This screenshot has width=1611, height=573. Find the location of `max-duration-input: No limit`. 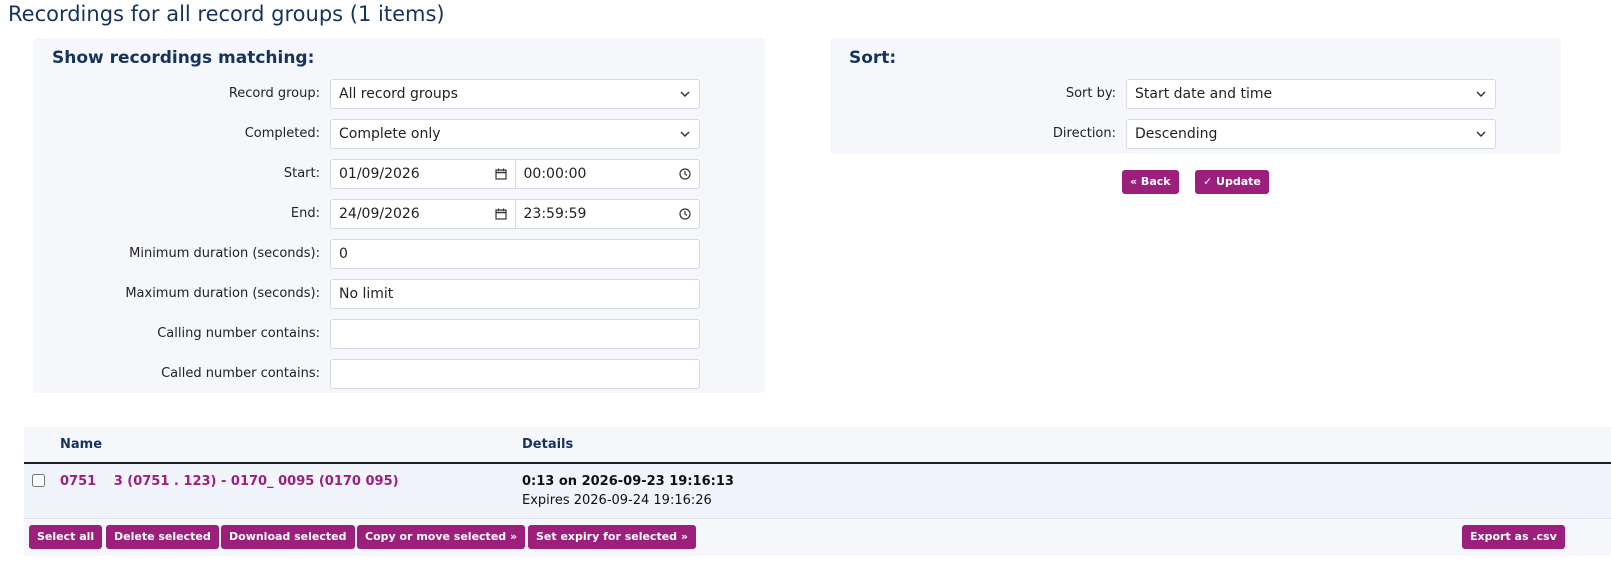

max-duration-input: No limit is located at coordinates (515, 294).